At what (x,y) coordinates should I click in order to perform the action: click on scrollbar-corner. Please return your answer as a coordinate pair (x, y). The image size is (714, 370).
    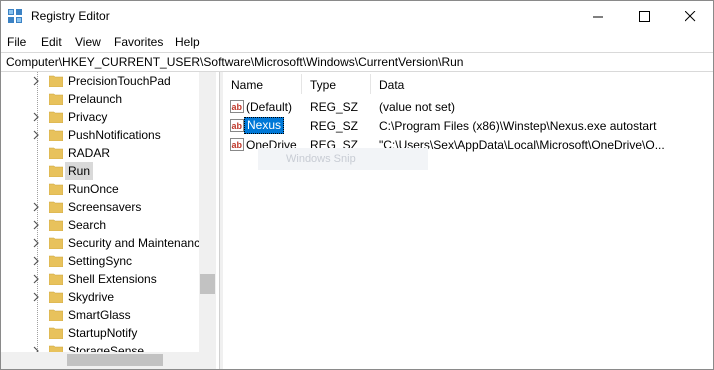
    Looking at the image, I should click on (207, 360).